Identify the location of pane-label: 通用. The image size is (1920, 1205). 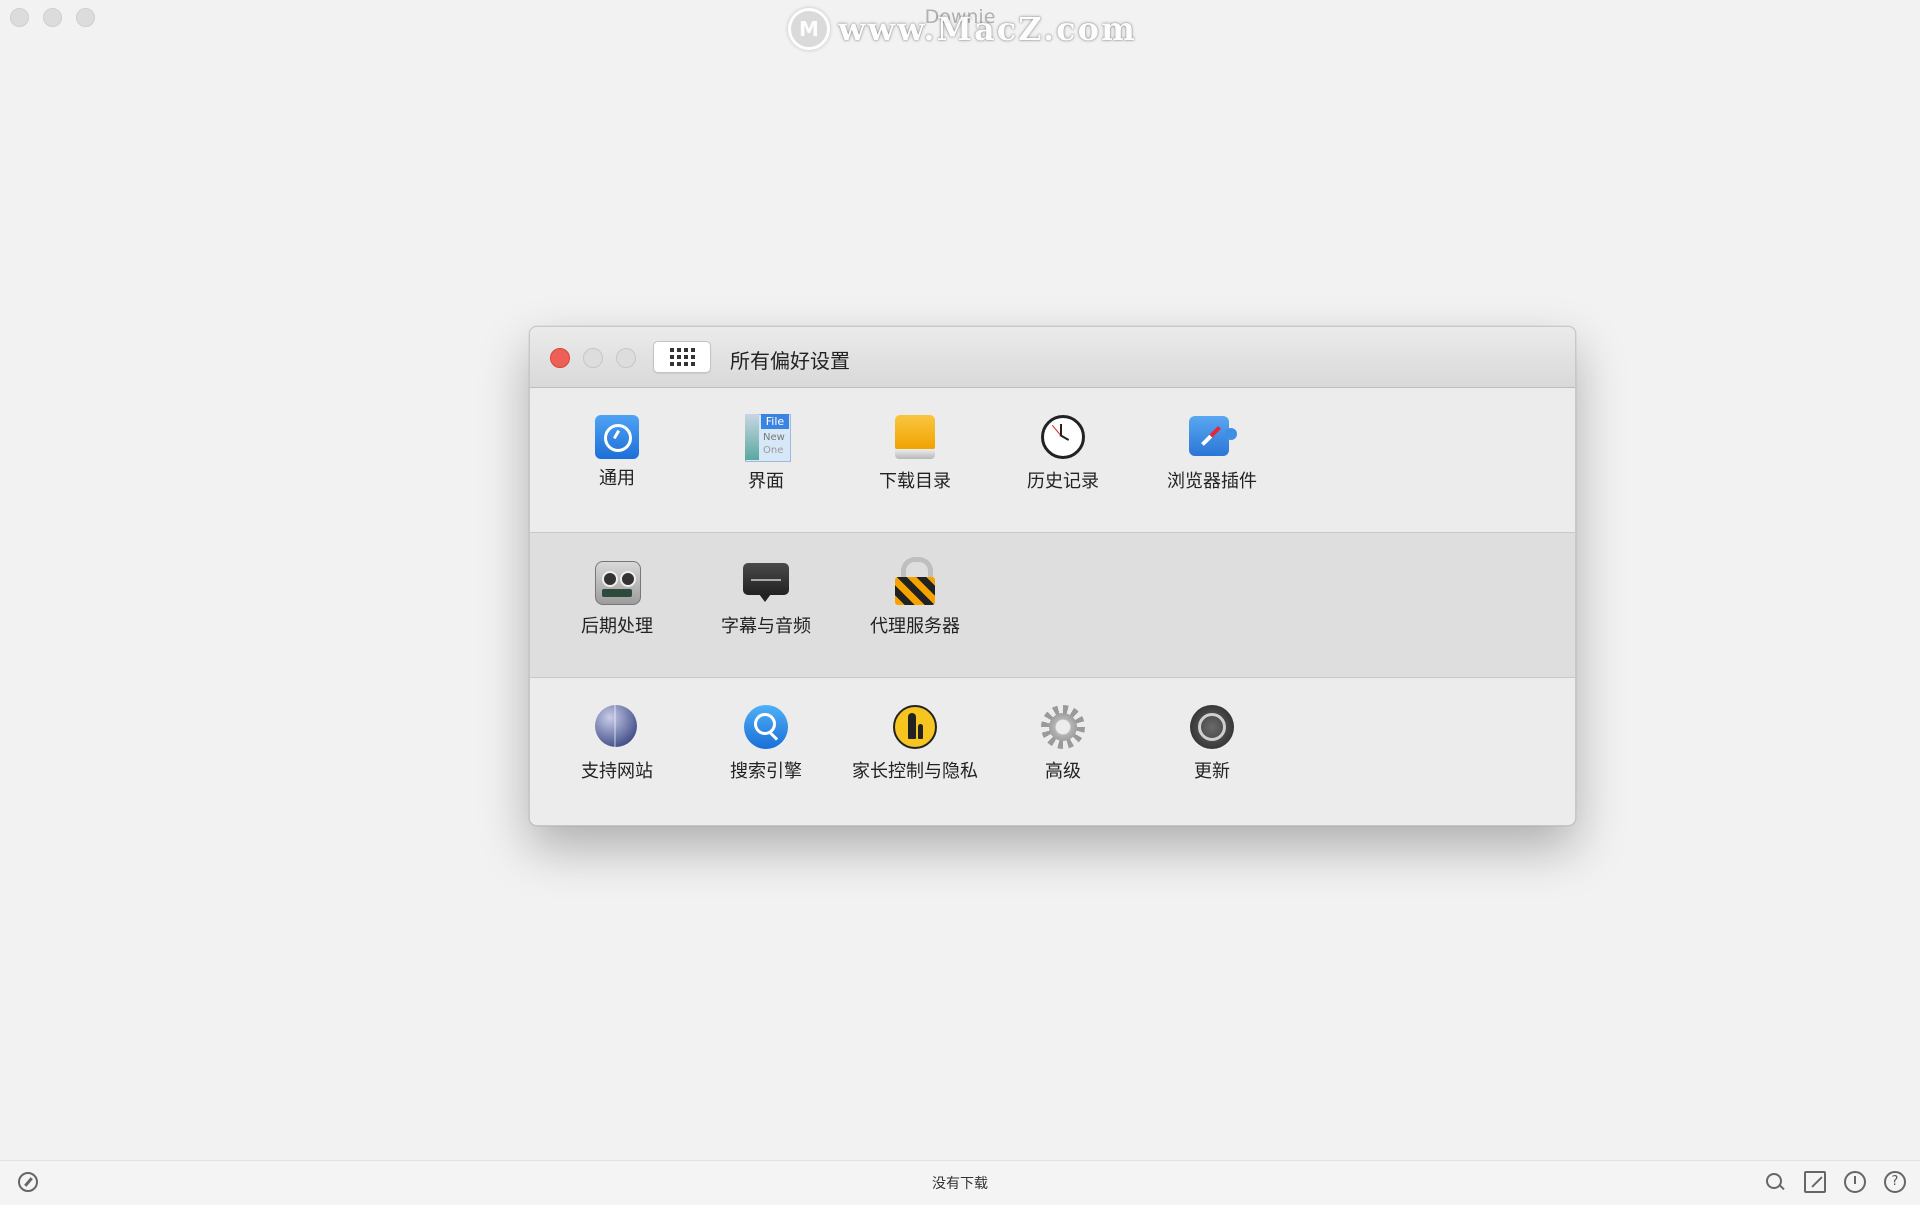
(617, 478).